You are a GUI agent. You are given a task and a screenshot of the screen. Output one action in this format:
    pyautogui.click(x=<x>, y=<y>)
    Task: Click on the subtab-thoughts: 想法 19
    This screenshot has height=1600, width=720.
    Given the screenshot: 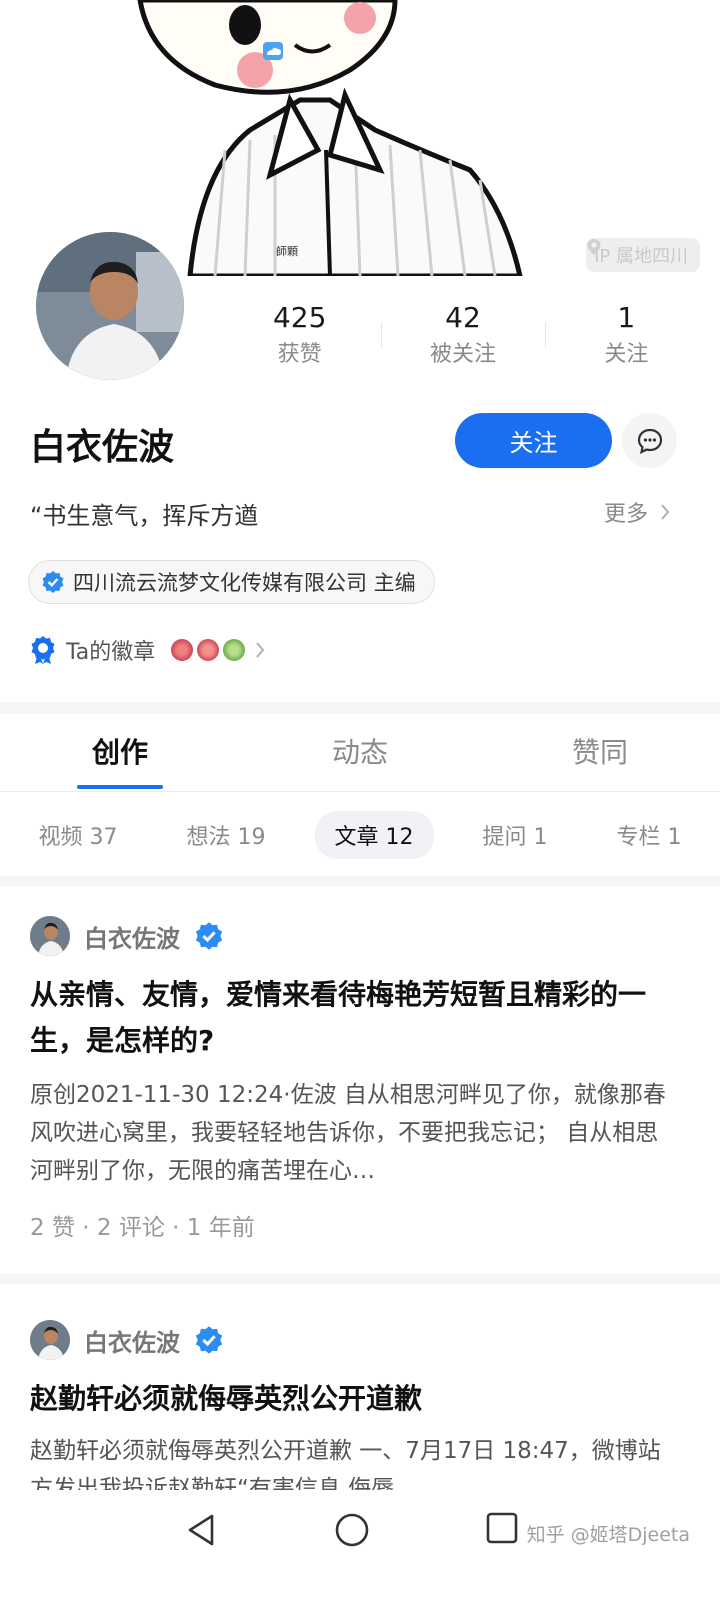 What is the action you would take?
    pyautogui.click(x=226, y=835)
    